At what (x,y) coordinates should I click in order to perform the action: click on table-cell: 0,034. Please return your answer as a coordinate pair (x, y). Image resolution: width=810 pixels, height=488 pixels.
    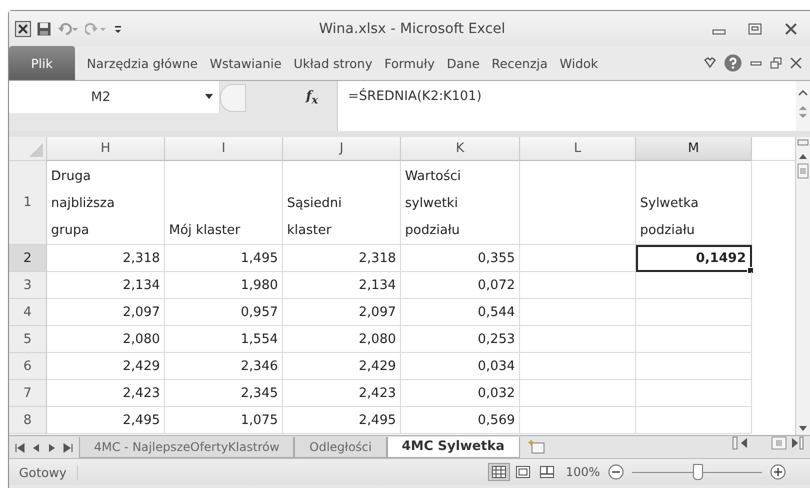
    Looking at the image, I should click on (460, 366).